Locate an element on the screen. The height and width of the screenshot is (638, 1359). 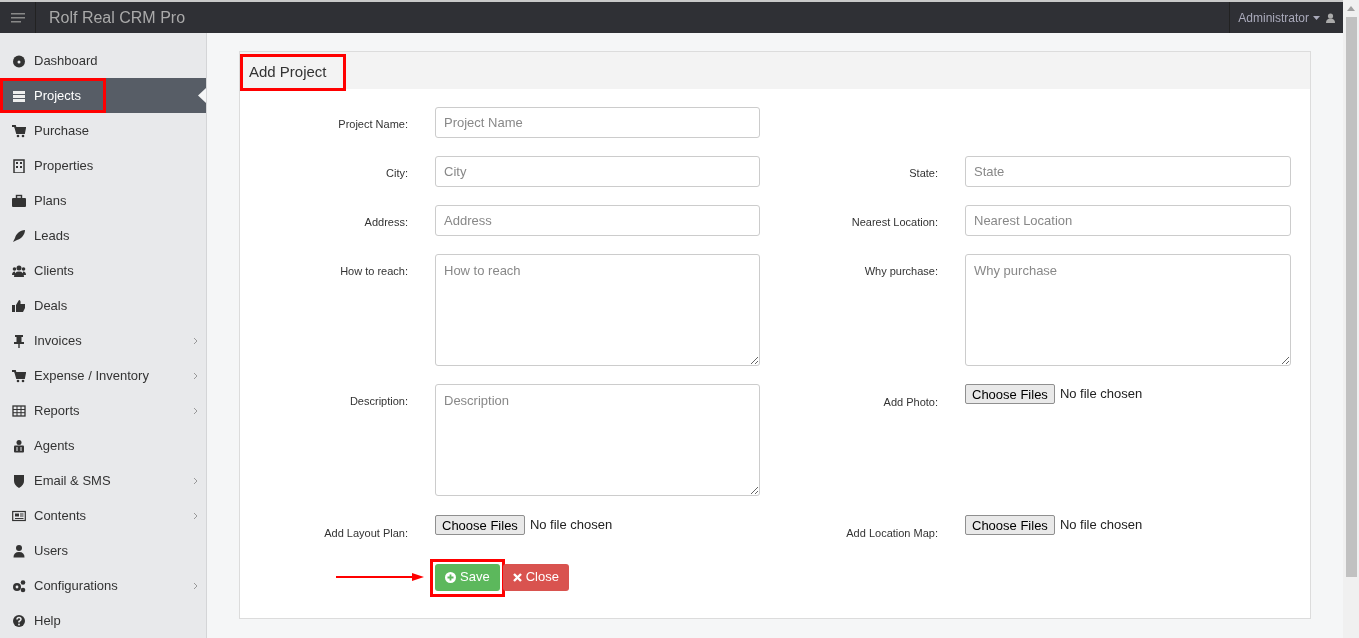
user-menu: Administrator is located at coordinates (1279, 17).